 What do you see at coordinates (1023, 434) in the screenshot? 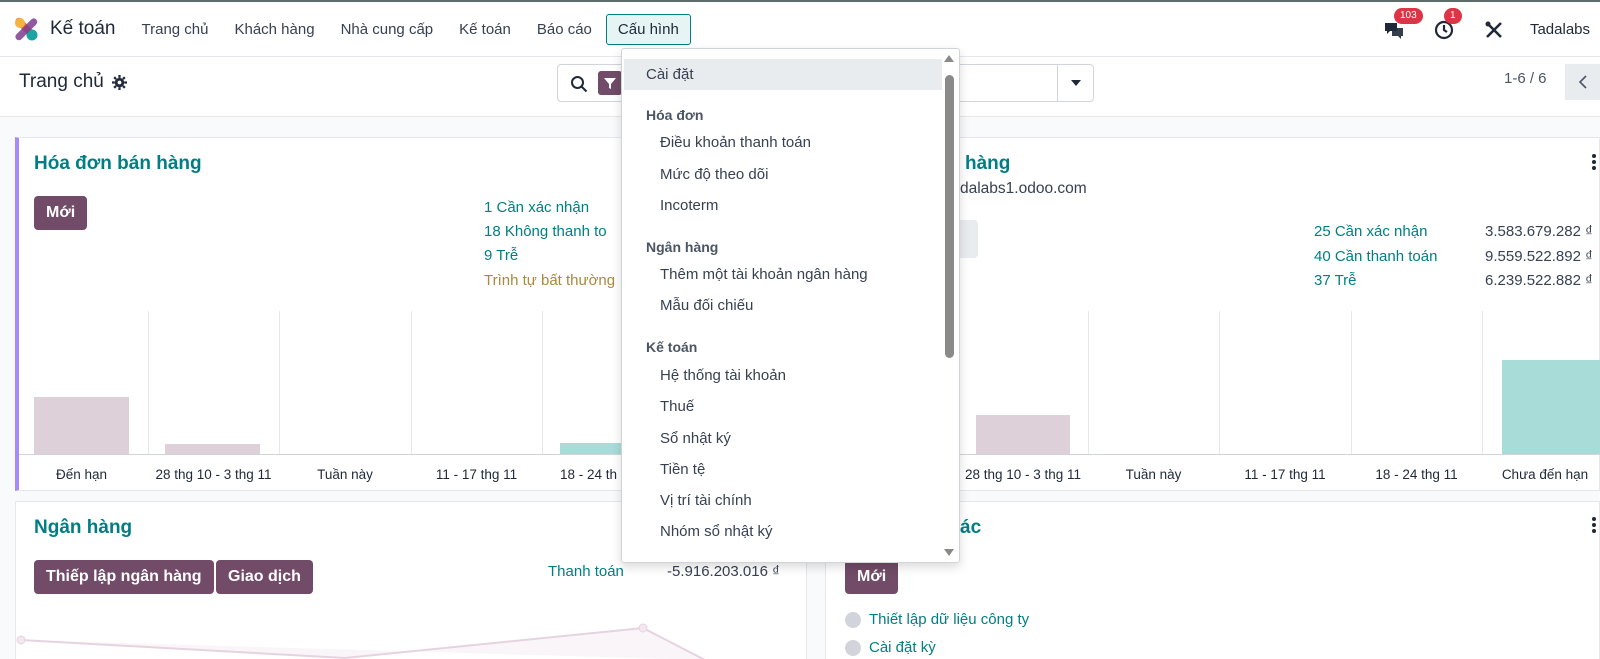
I see `purchase-bar-oct28-nov3` at bounding box center [1023, 434].